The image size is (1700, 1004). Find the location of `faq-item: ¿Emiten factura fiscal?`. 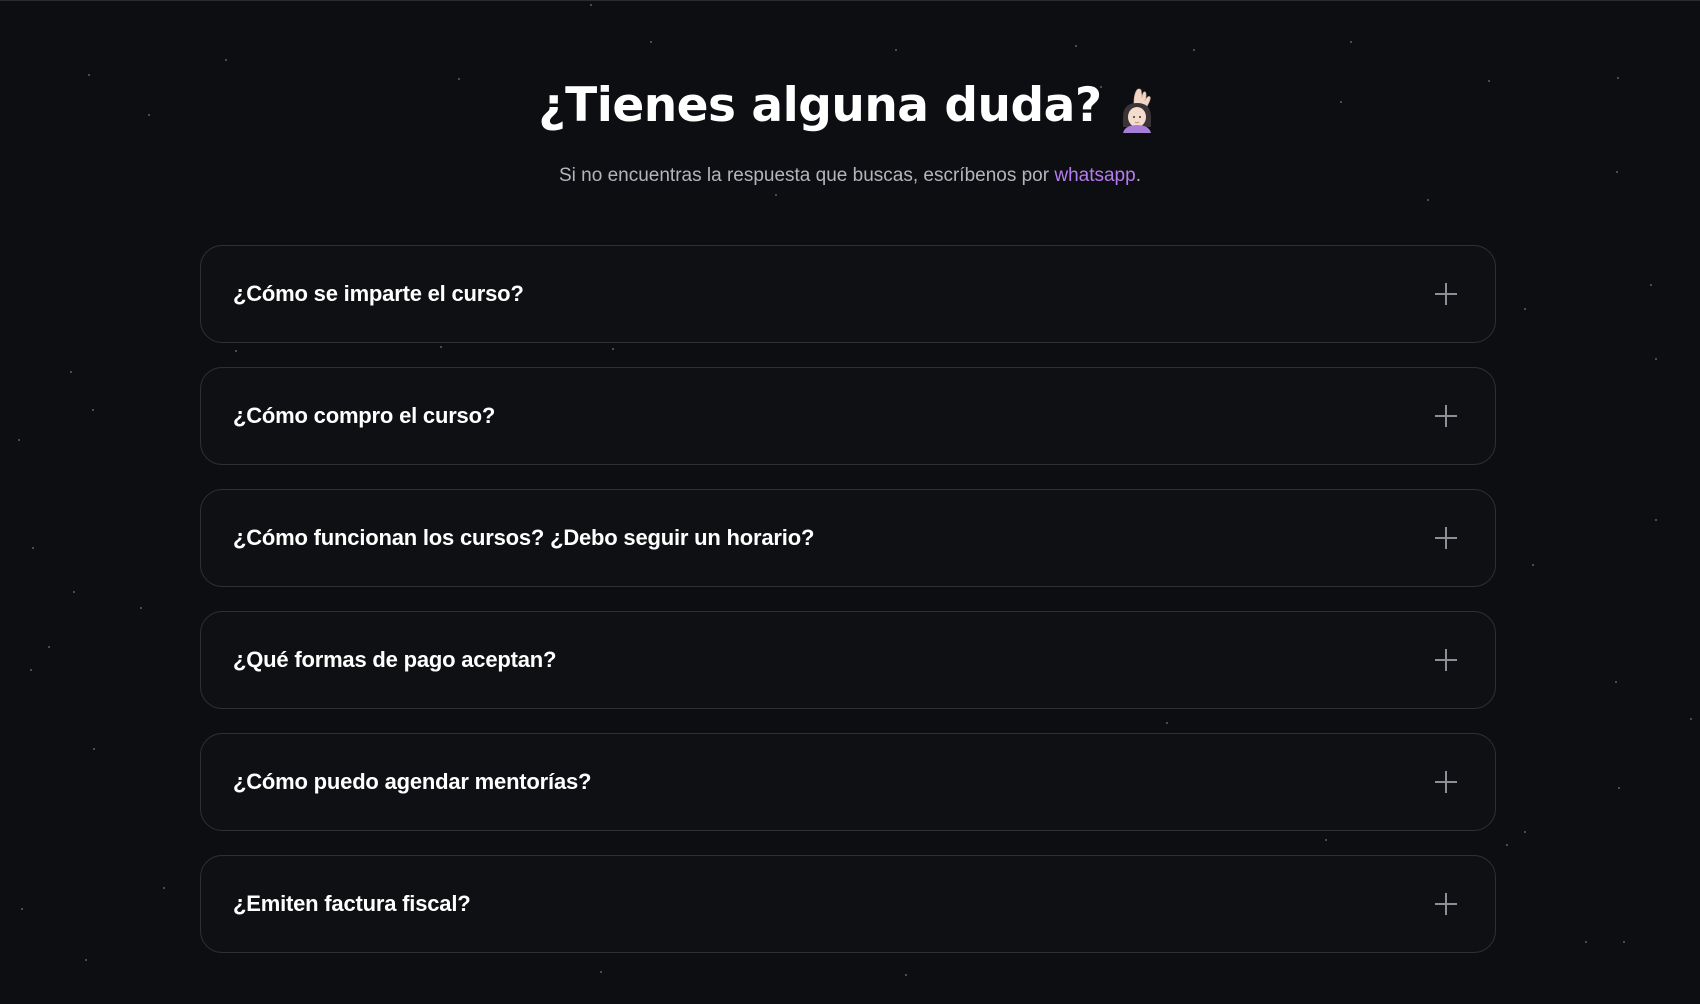

faq-item: ¿Emiten factura fiscal? is located at coordinates (848, 904).